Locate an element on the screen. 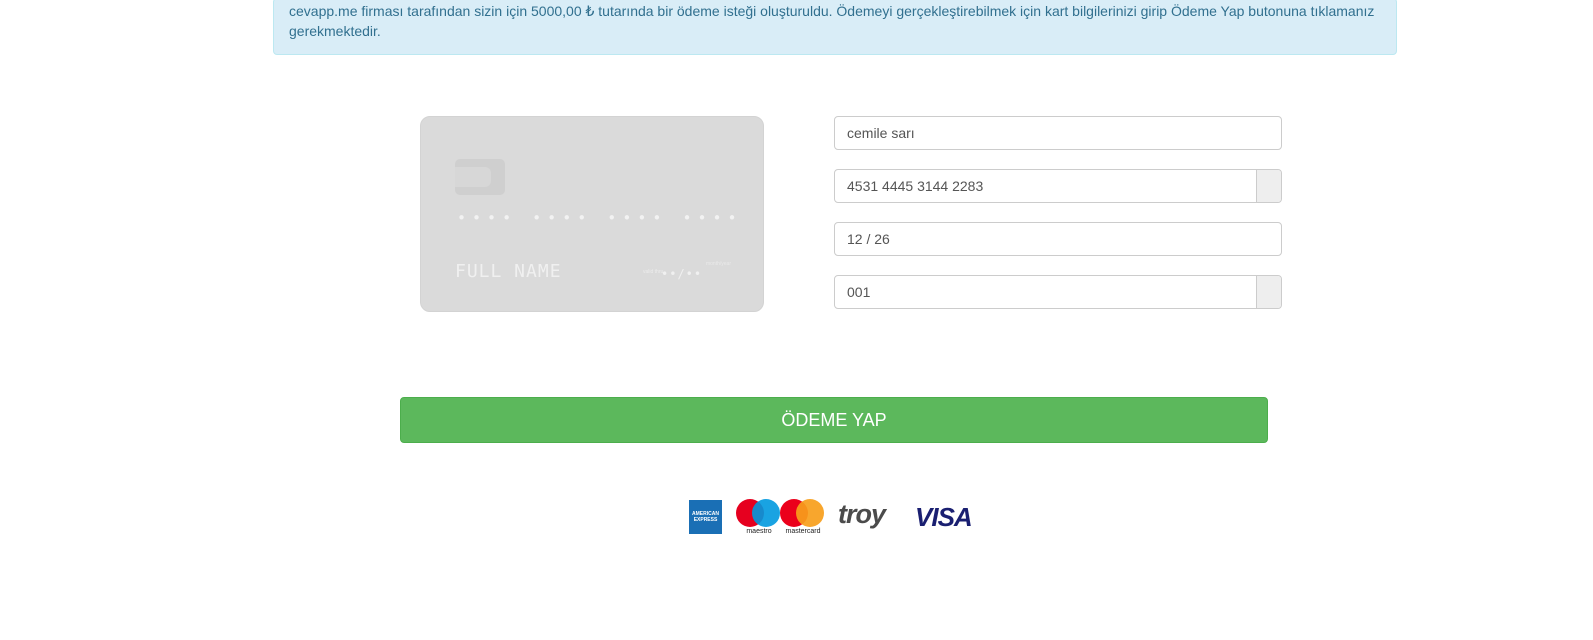 Image resolution: width=1593 pixels, height=640 pixels. cardholder-name-field is located at coordinates (1058, 133).